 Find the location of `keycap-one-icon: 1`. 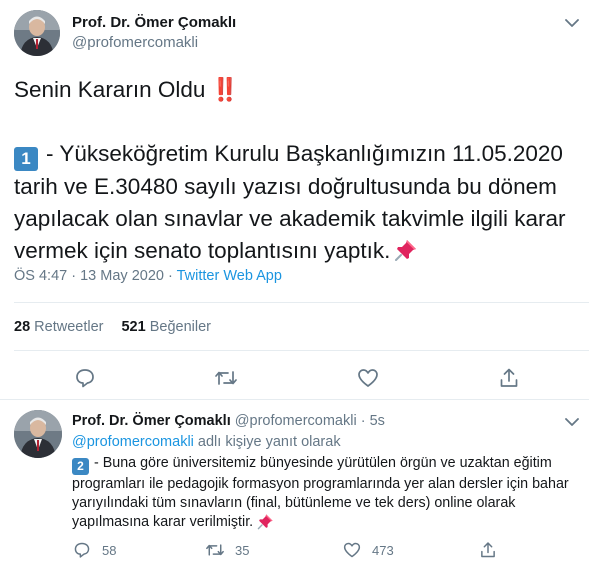

keycap-one-icon: 1 is located at coordinates (26, 159).